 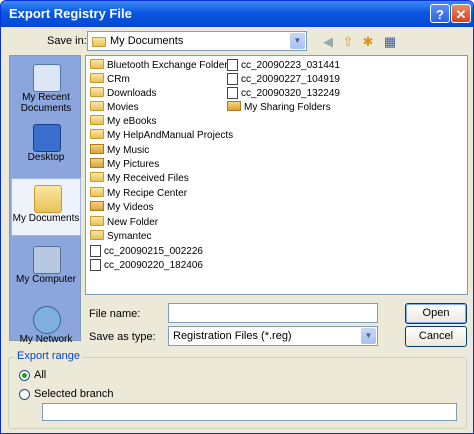 What do you see at coordinates (161, 136) in the screenshot?
I see `list-item: My HelpAndManual Projects` at bounding box center [161, 136].